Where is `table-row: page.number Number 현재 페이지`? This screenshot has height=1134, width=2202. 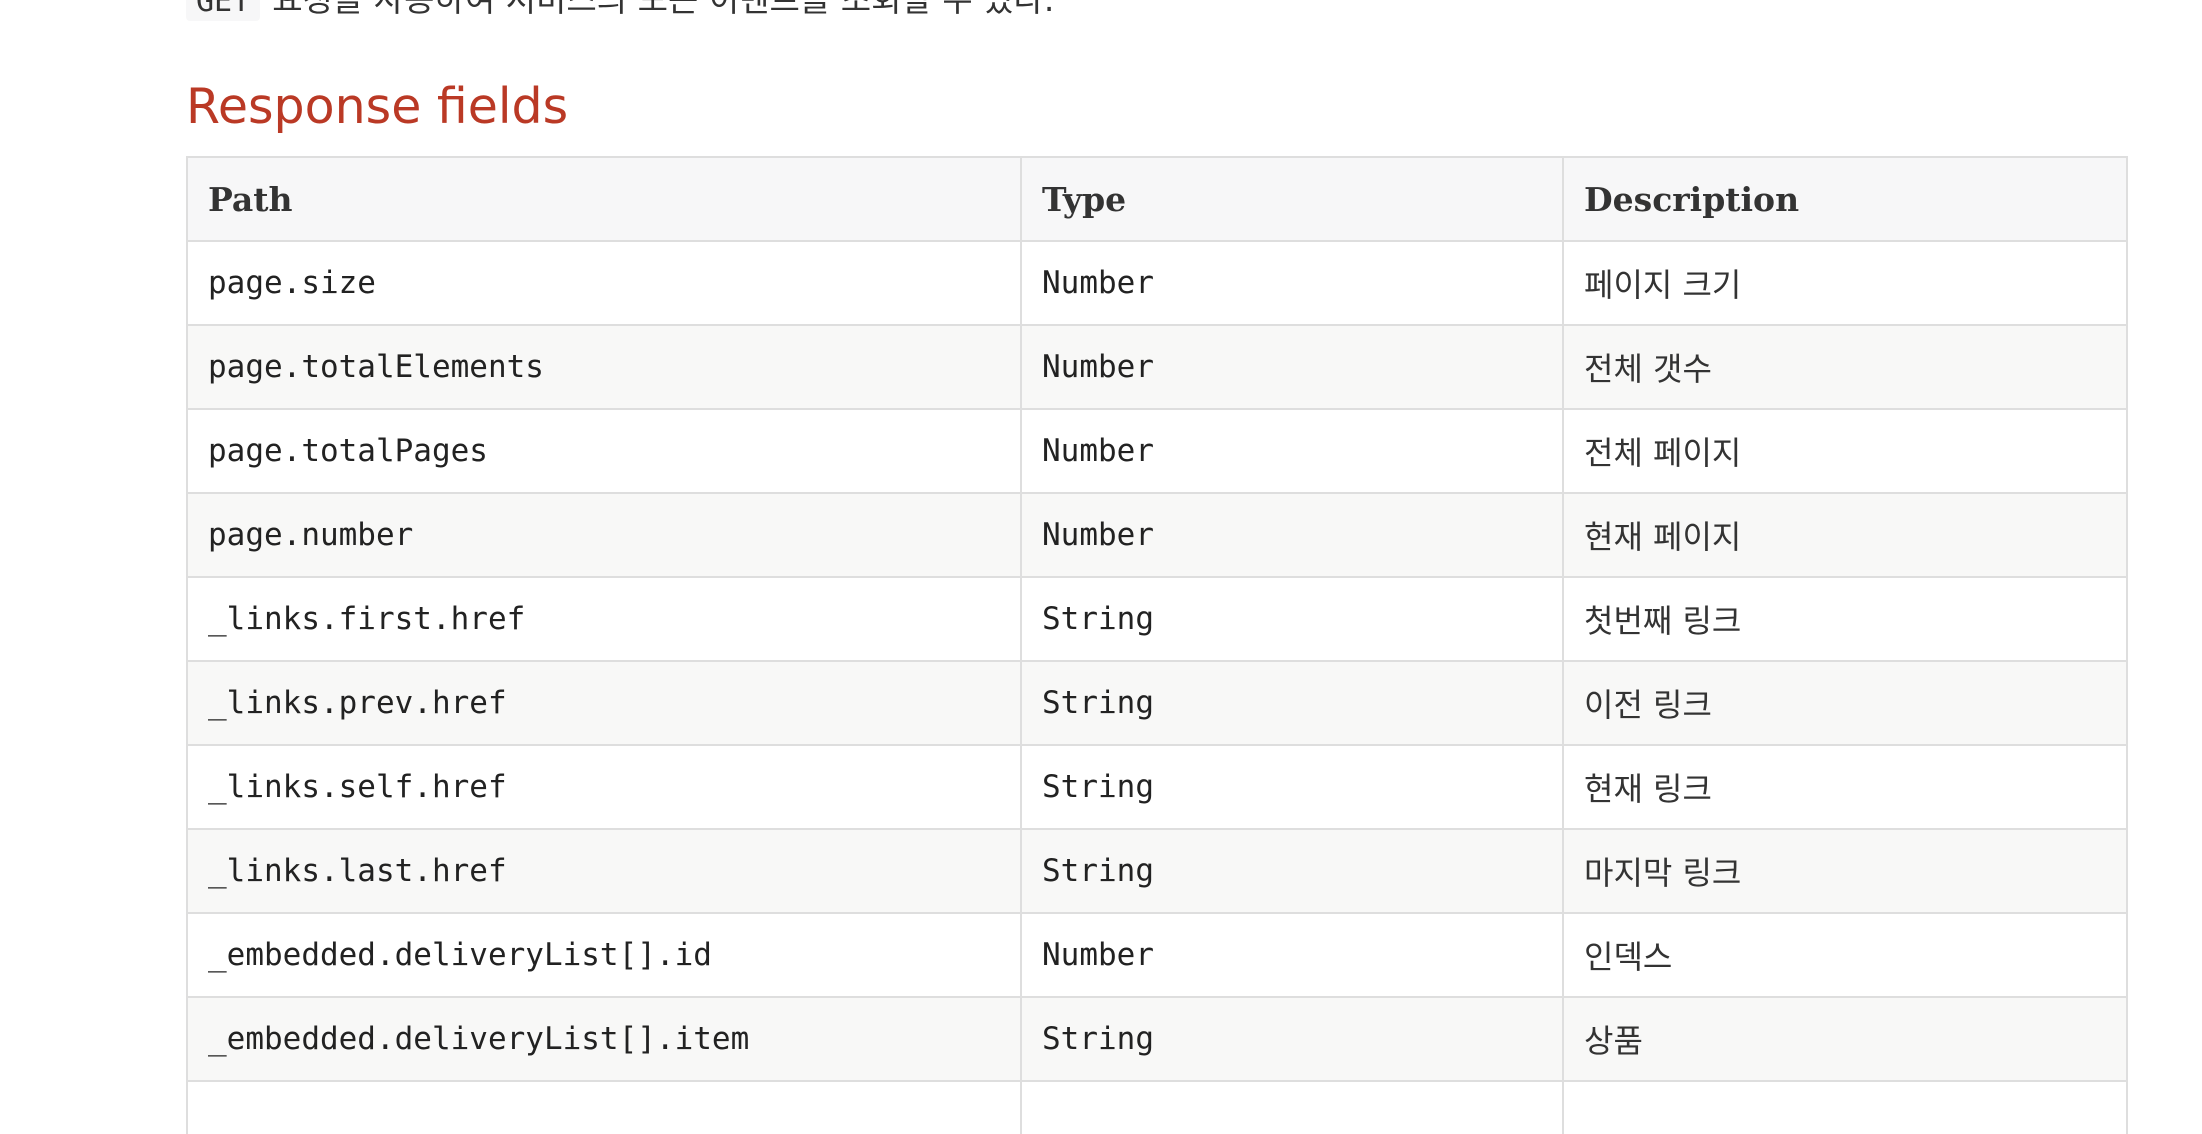
table-row: page.number Number 현재 페이지 is located at coordinates (1157, 535).